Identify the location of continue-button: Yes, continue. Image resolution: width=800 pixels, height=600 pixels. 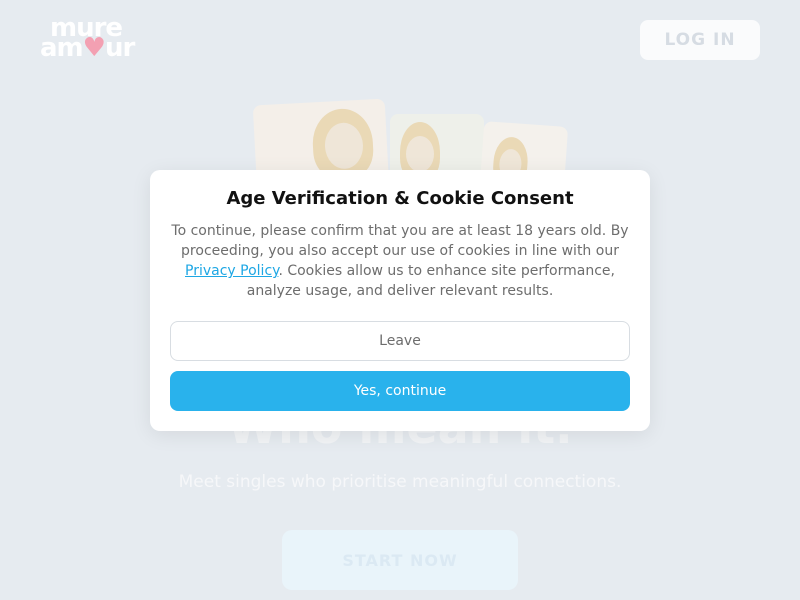
(400, 391).